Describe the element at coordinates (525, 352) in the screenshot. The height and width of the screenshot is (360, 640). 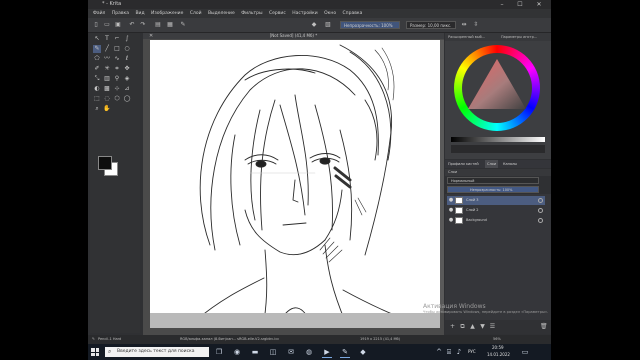
I see `notifications-icon: ▭` at that location.